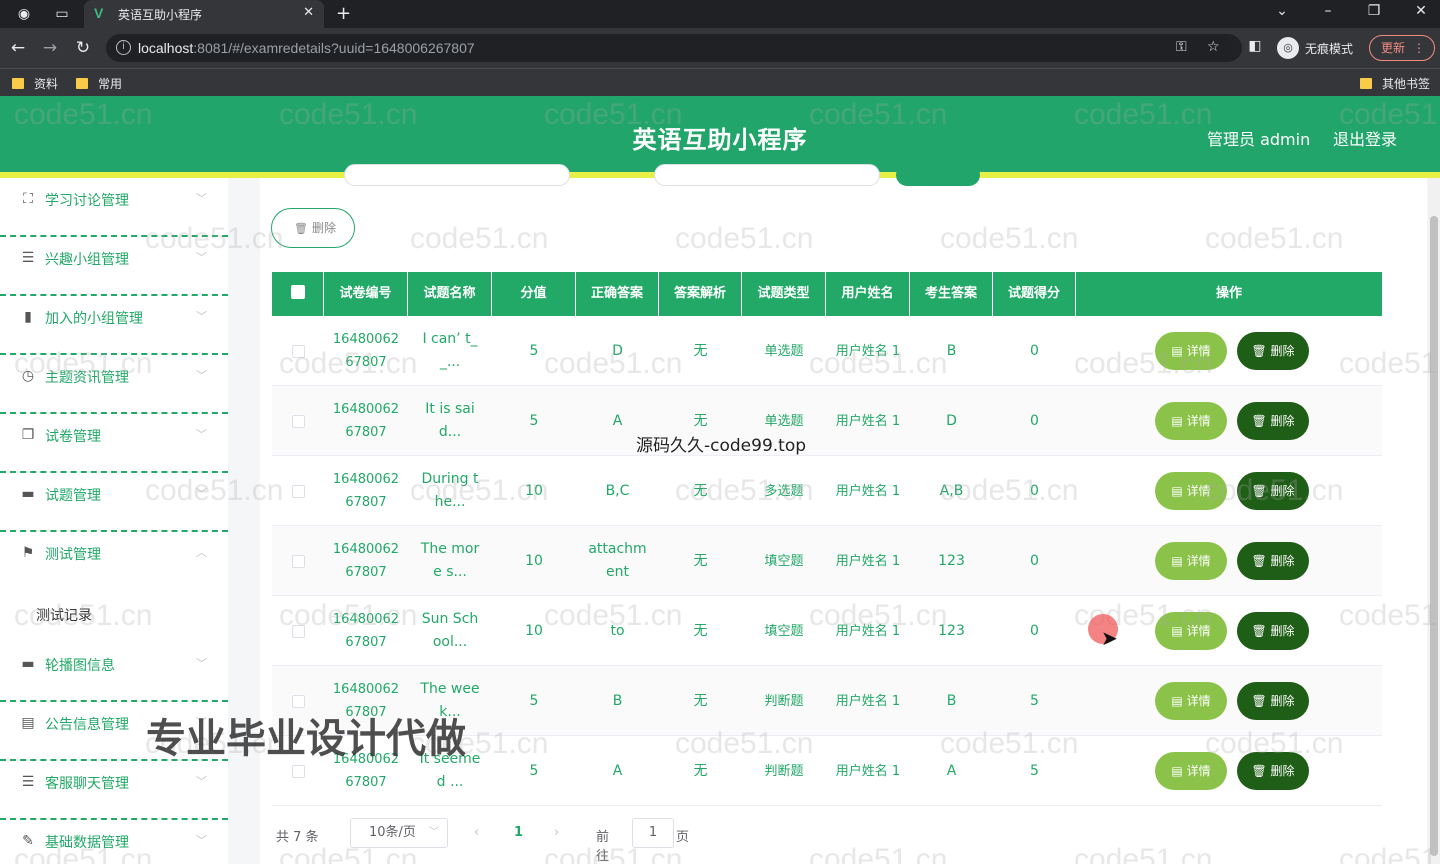 This screenshot has width=1440, height=864. I want to click on tab-list-chevron-icon: ⌄, so click(1282, 11).